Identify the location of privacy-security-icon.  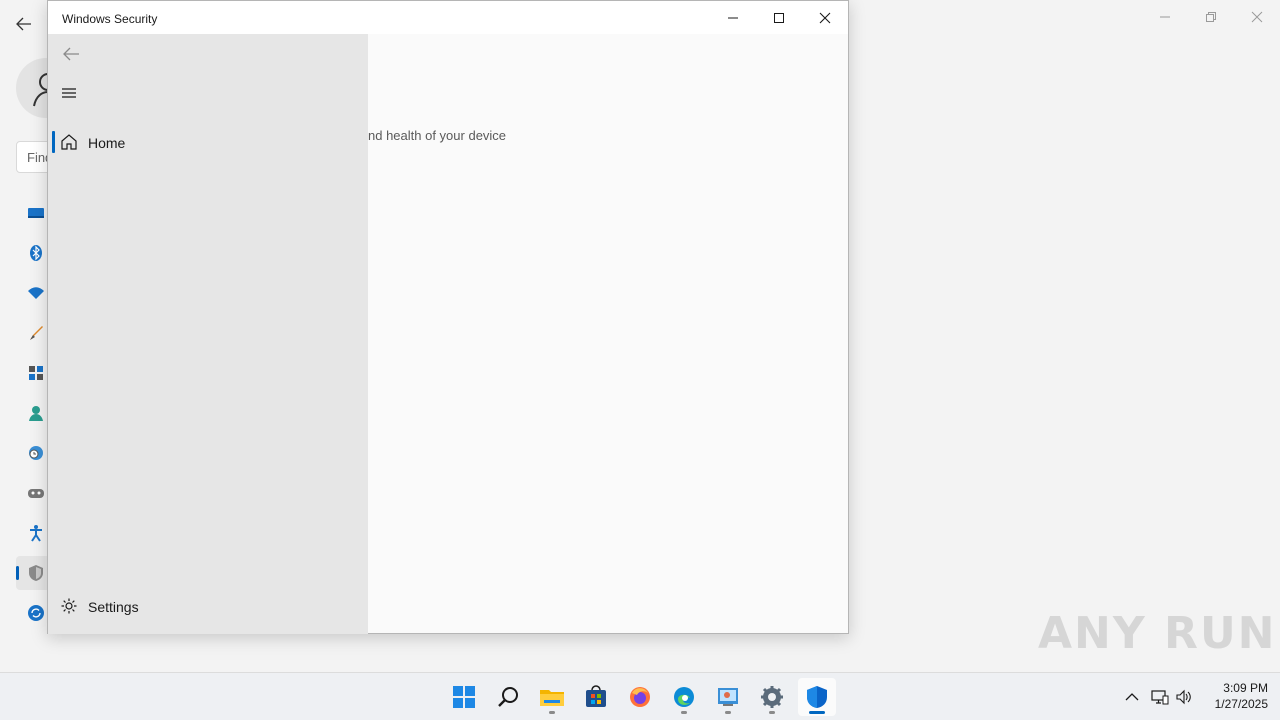
(36, 573).